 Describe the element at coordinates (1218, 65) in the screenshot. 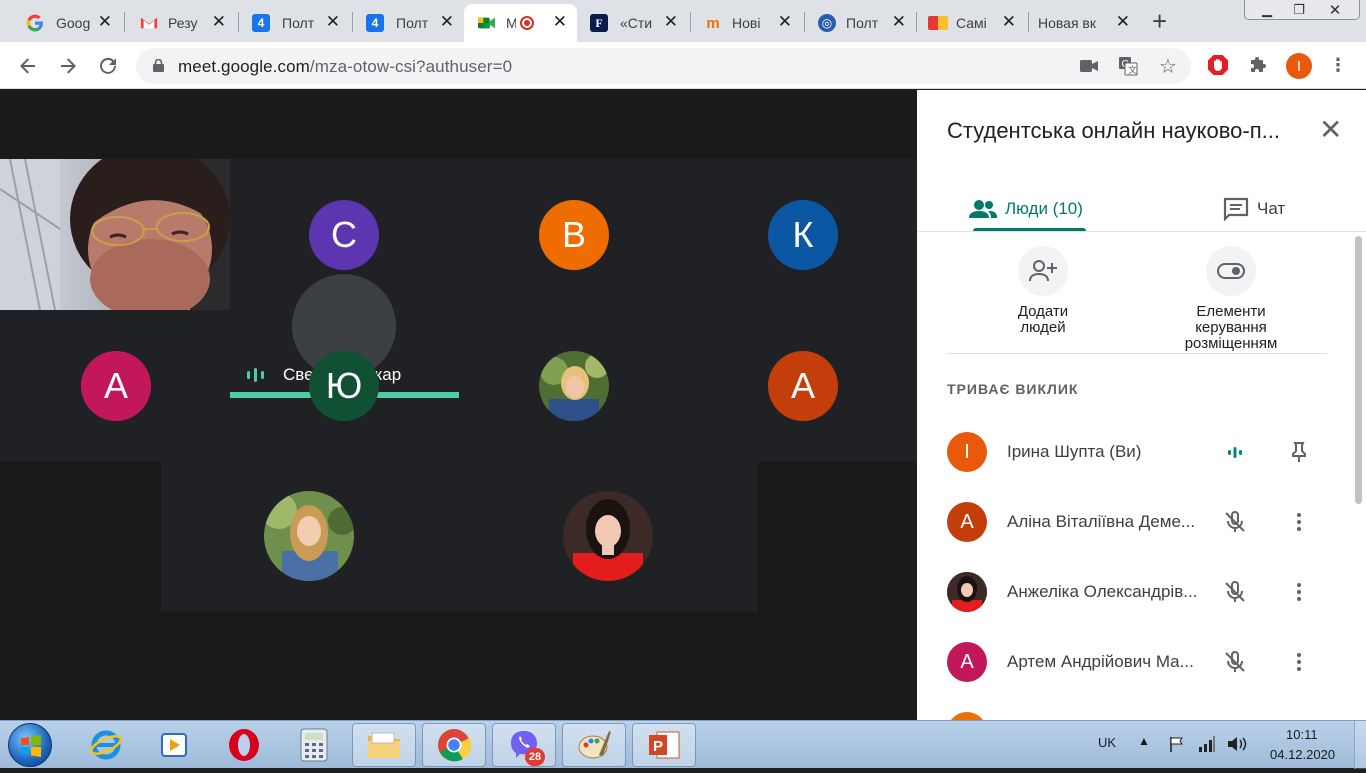

I see `adblock-icon` at that location.